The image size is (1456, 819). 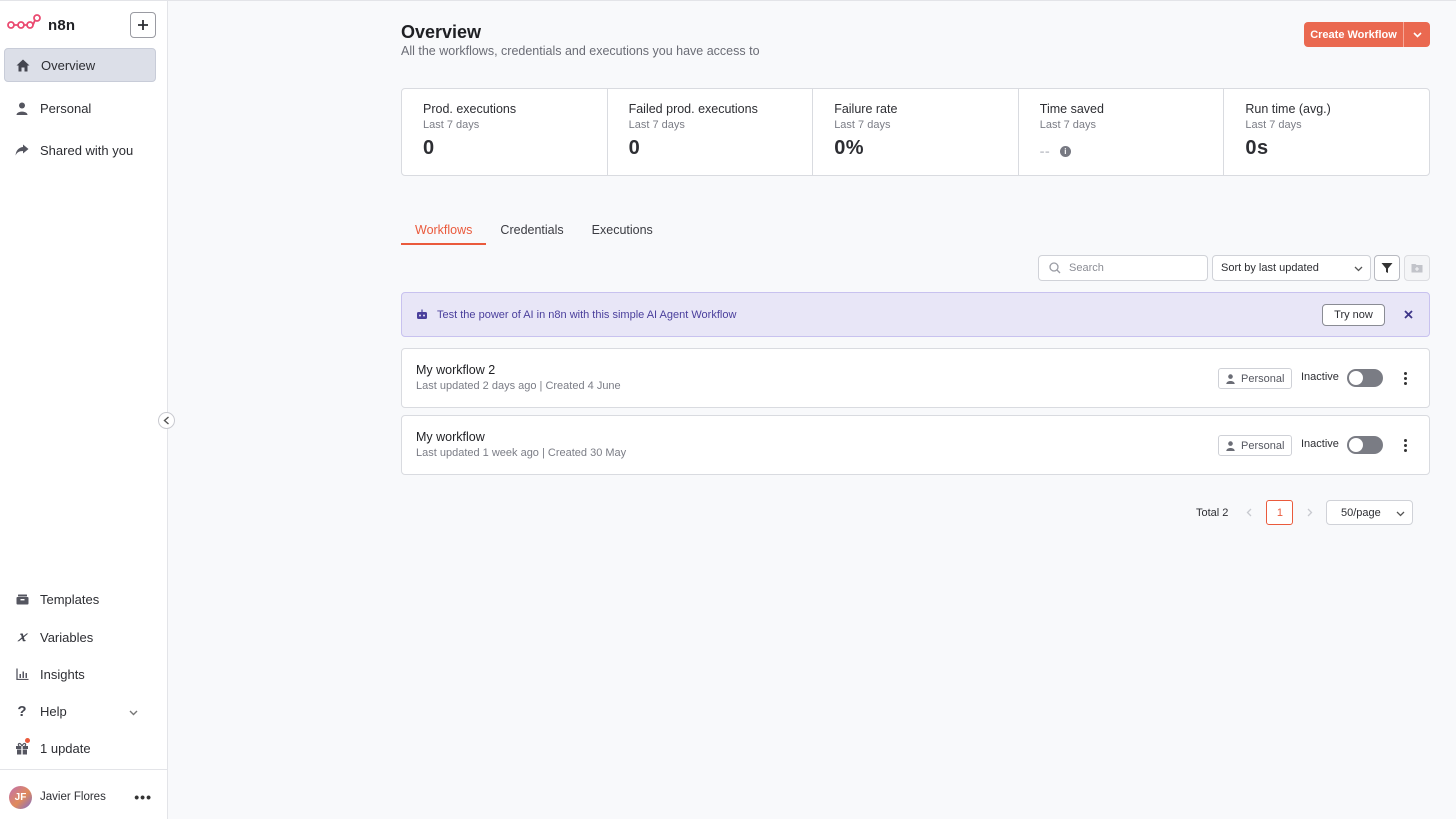 I want to click on stat-value: --, so click(x=1045, y=151).